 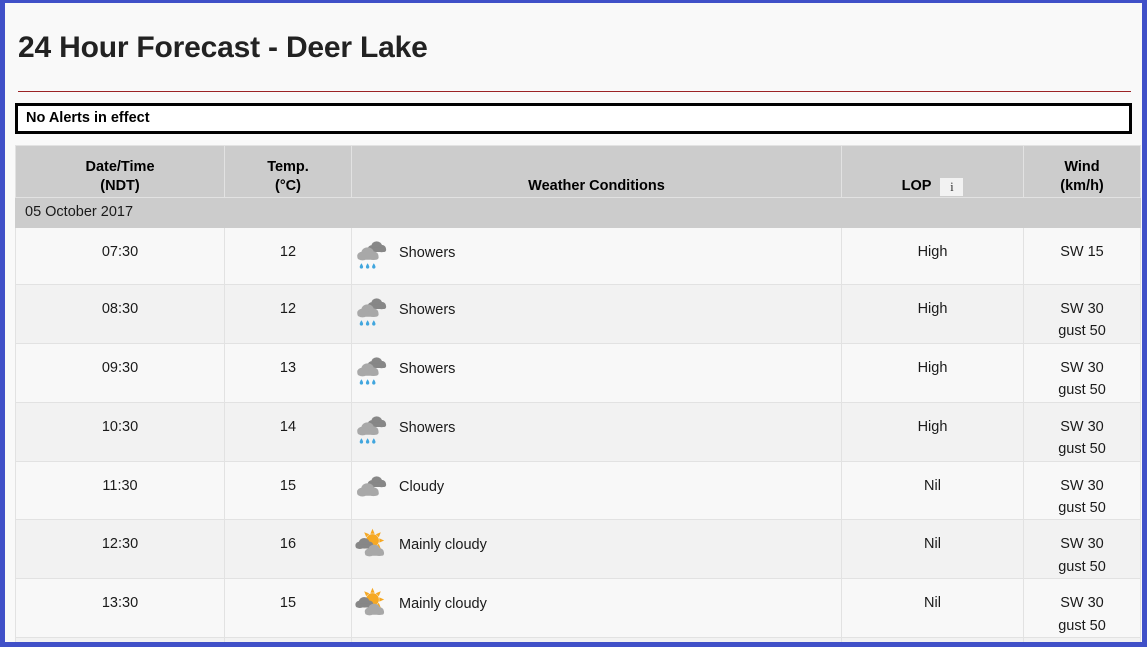 What do you see at coordinates (120, 608) in the screenshot?
I see `cell-datetime: 13:30` at bounding box center [120, 608].